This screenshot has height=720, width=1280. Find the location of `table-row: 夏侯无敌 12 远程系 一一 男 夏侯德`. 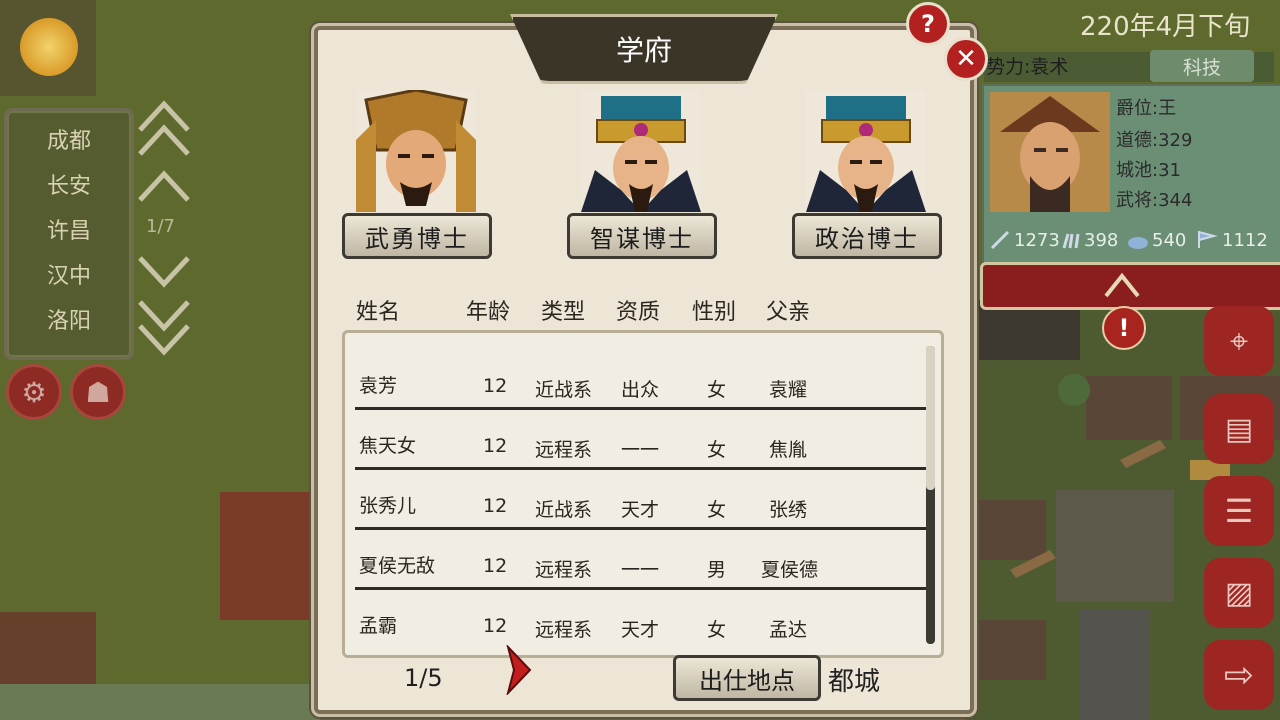

table-row: 夏侯无敌 12 远程系 一一 男 夏侯德 is located at coordinates (641, 558).